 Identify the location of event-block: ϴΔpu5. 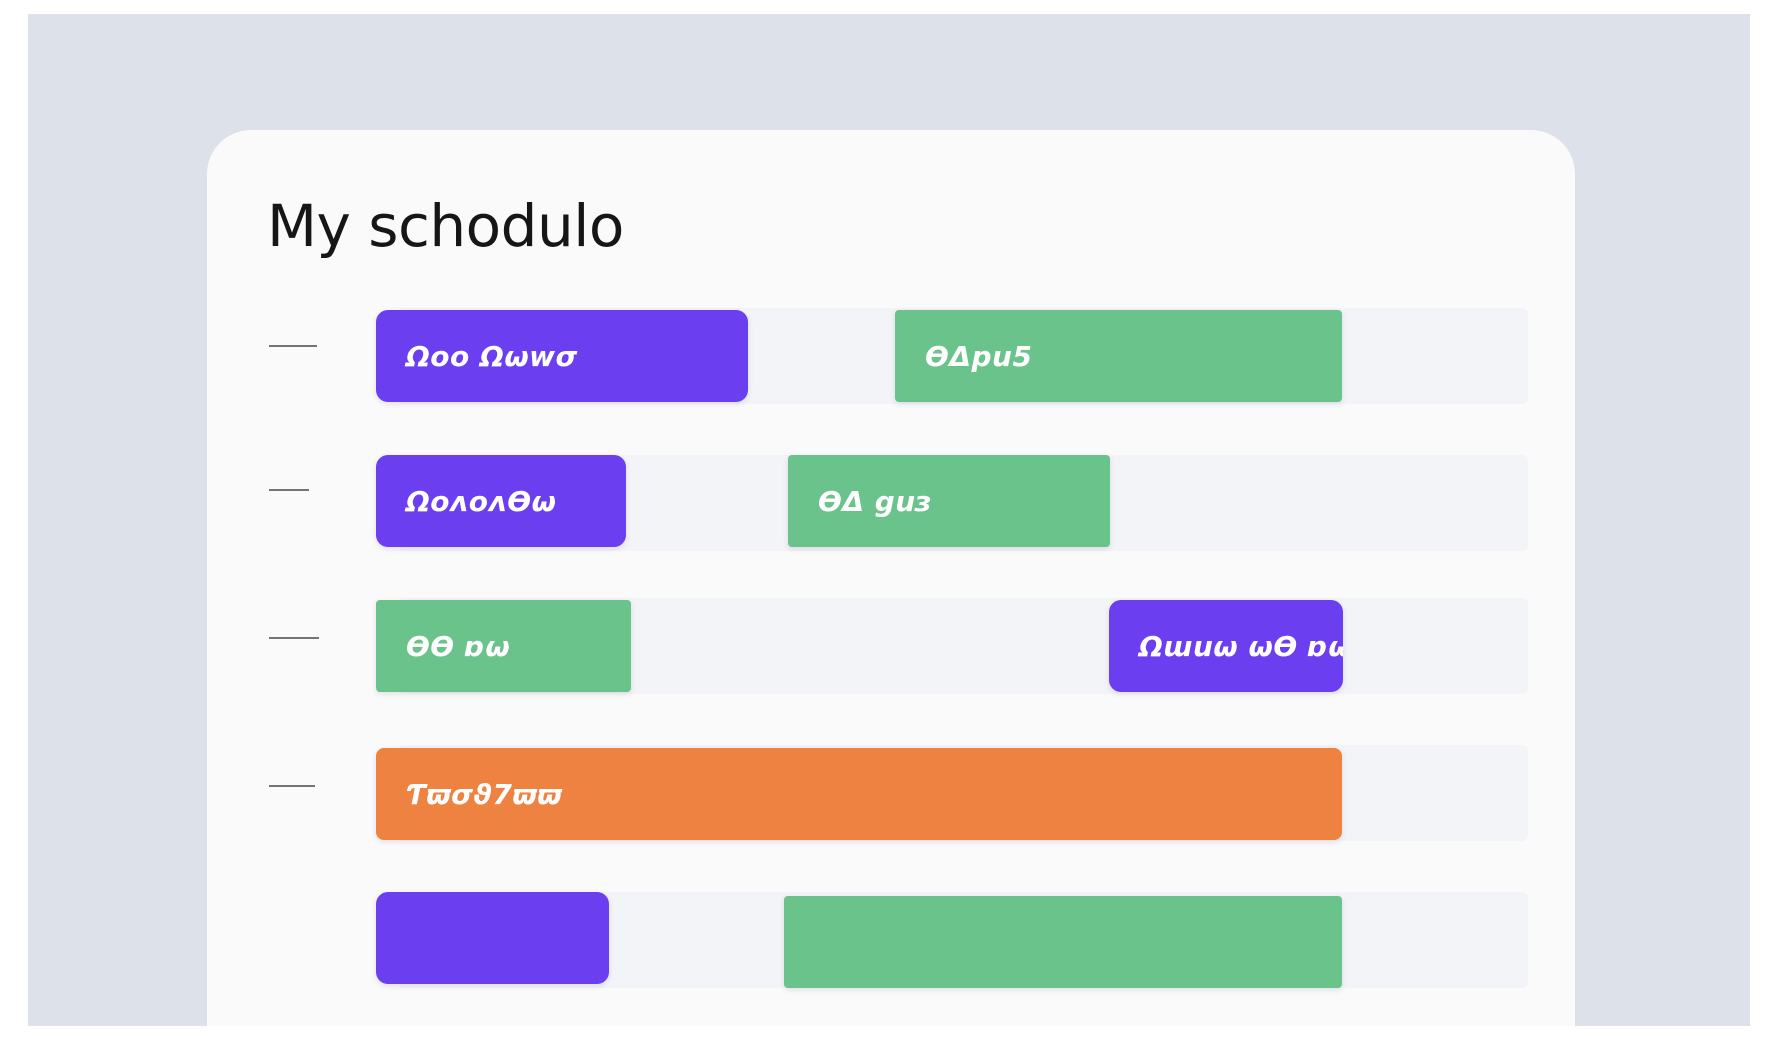
(1118, 356).